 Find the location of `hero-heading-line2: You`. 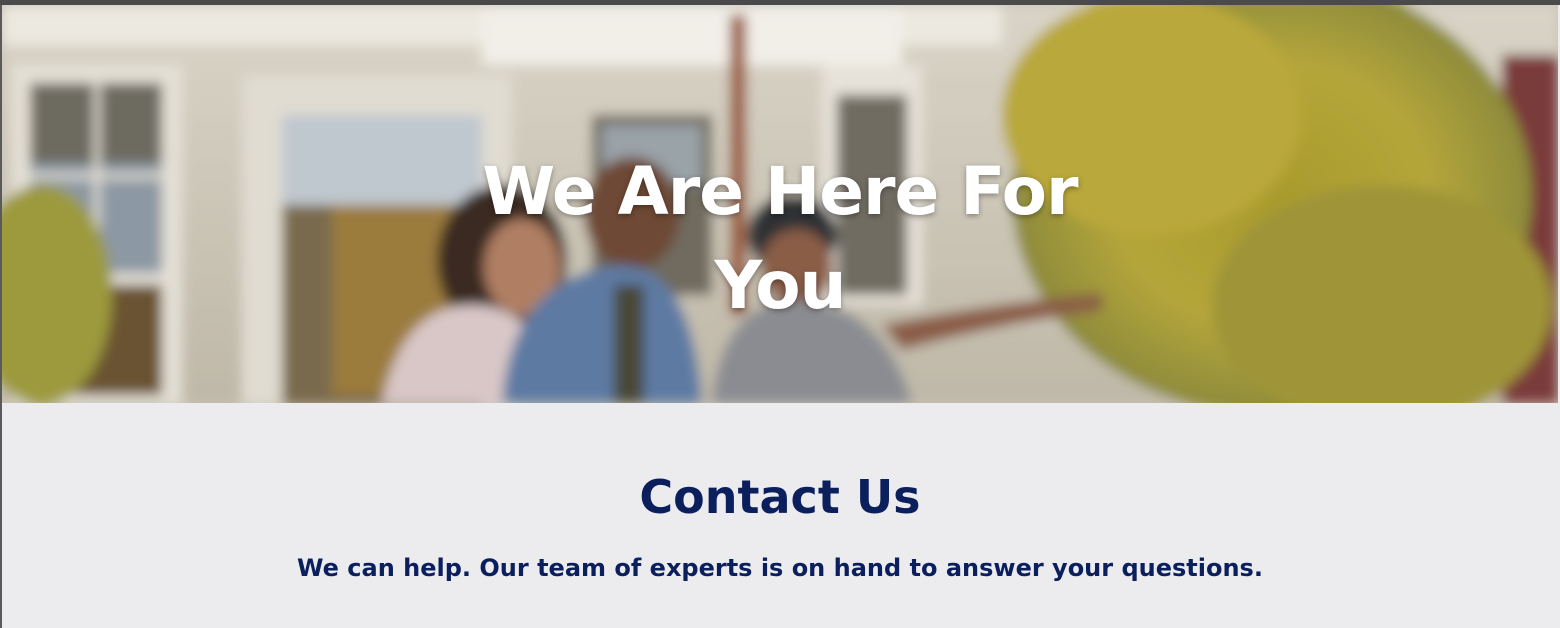

hero-heading-line2: You is located at coordinates (780, 285).